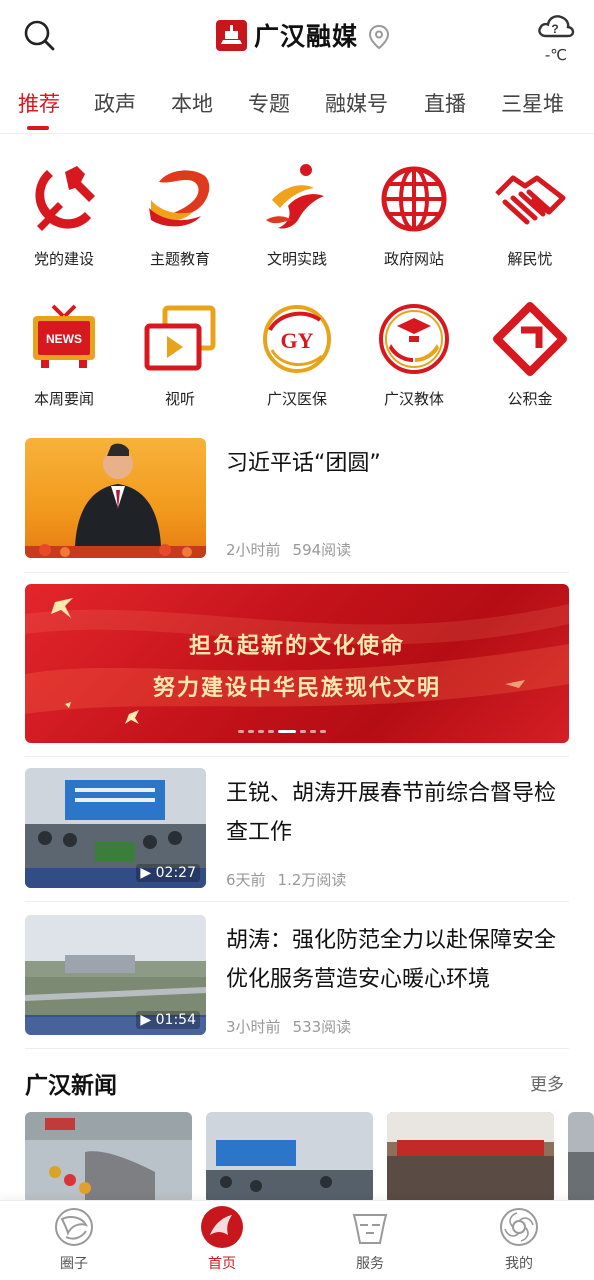 Image resolution: width=594 pixels, height=1280 pixels. I want to click on nav-label: 首页, so click(222, 1264).